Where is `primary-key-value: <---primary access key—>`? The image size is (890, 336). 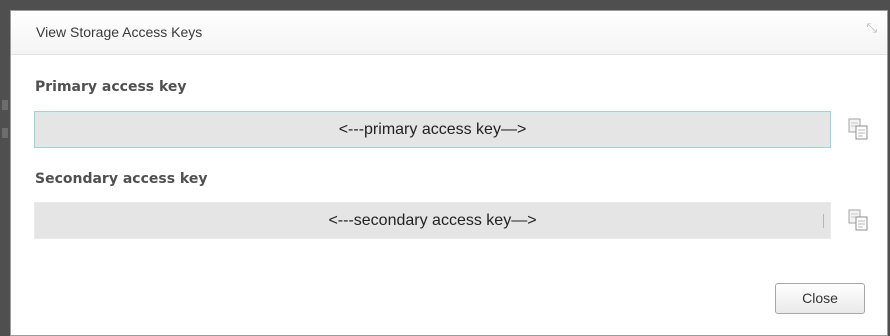 primary-key-value: <---primary access key—> is located at coordinates (432, 129).